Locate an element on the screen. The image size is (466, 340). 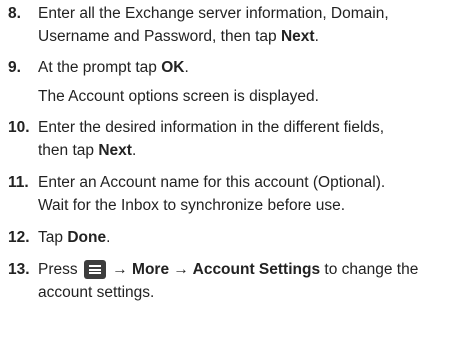
button-name: Done is located at coordinates (87, 237).